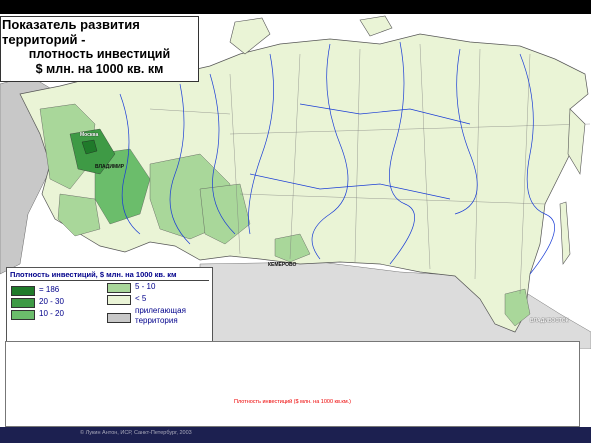  I want to click on city-label-vladimir: ВЛАДИМИР, so click(110, 167).